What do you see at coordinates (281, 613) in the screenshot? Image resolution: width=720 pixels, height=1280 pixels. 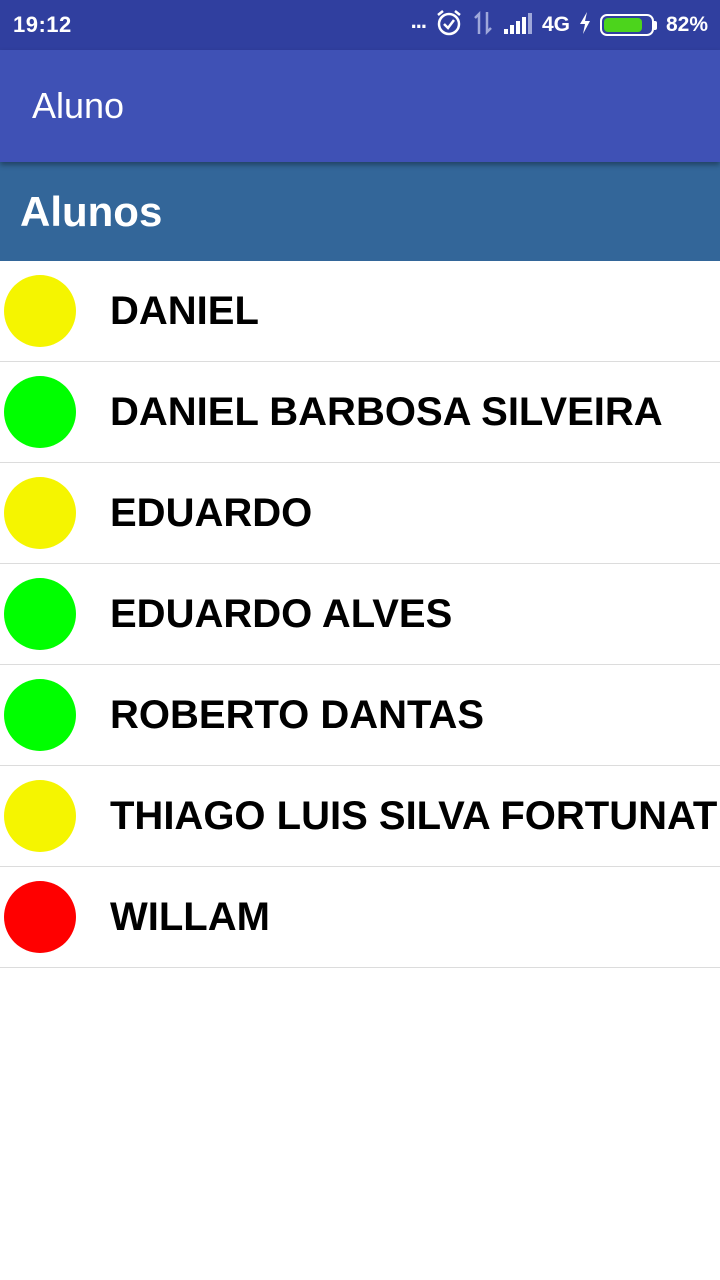 I see `student-name: EDUARDO ALVES` at bounding box center [281, 613].